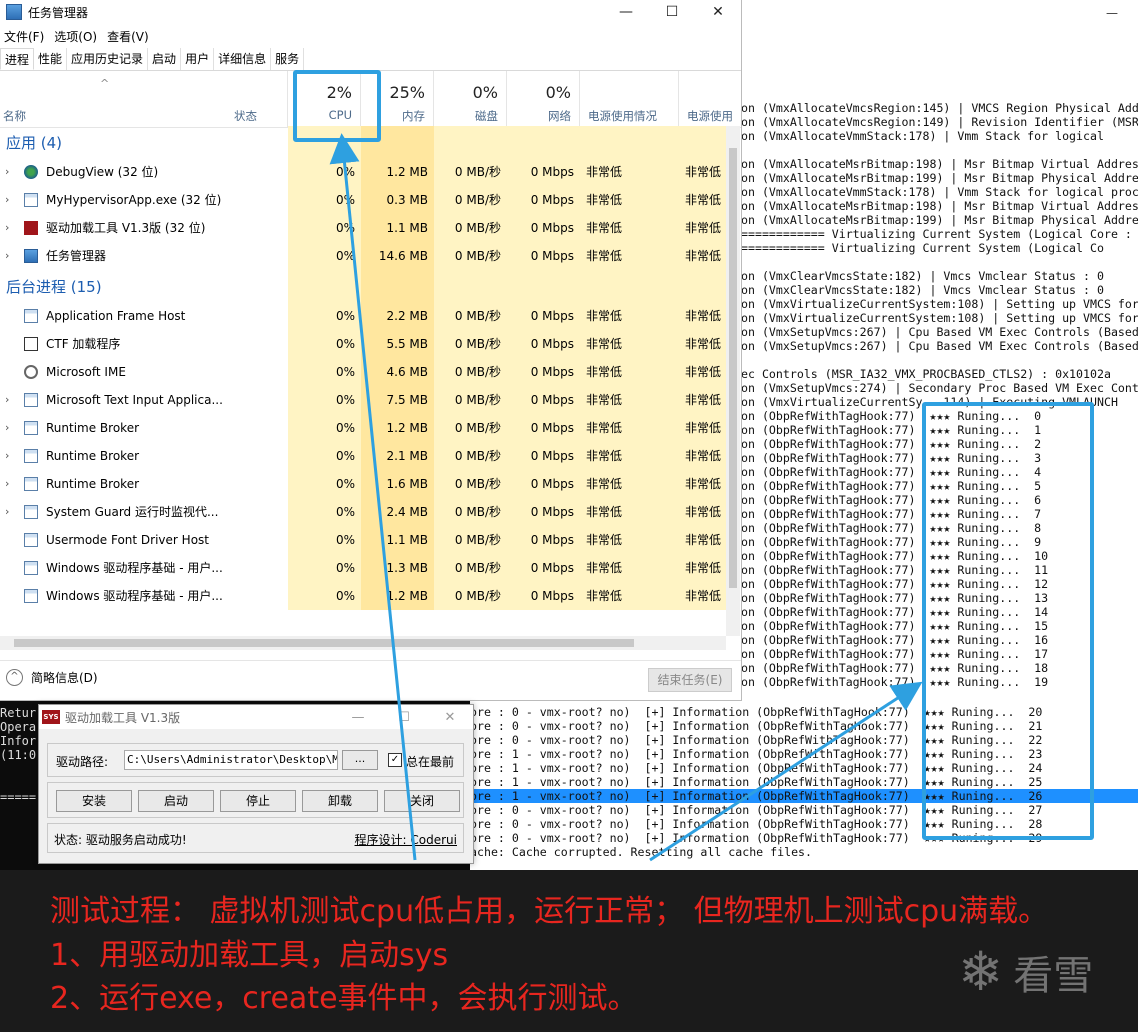 Image resolution: width=1138 pixels, height=1032 pixels. I want to click on process-row: › 任务管理器 0% 14.6 MB 0 MB/秒 0 Mbps 非常低 非常低, so click(363, 256).